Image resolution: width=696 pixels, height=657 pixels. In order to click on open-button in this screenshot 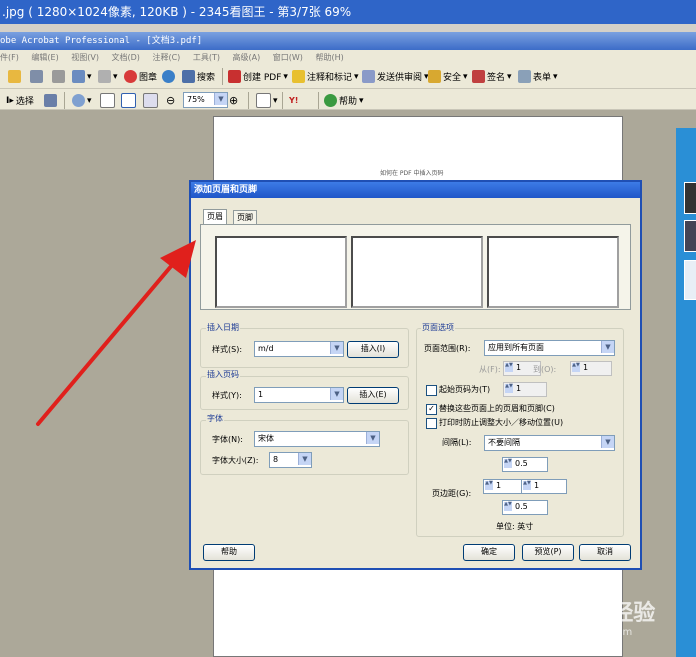, I will do `click(14, 76)`.